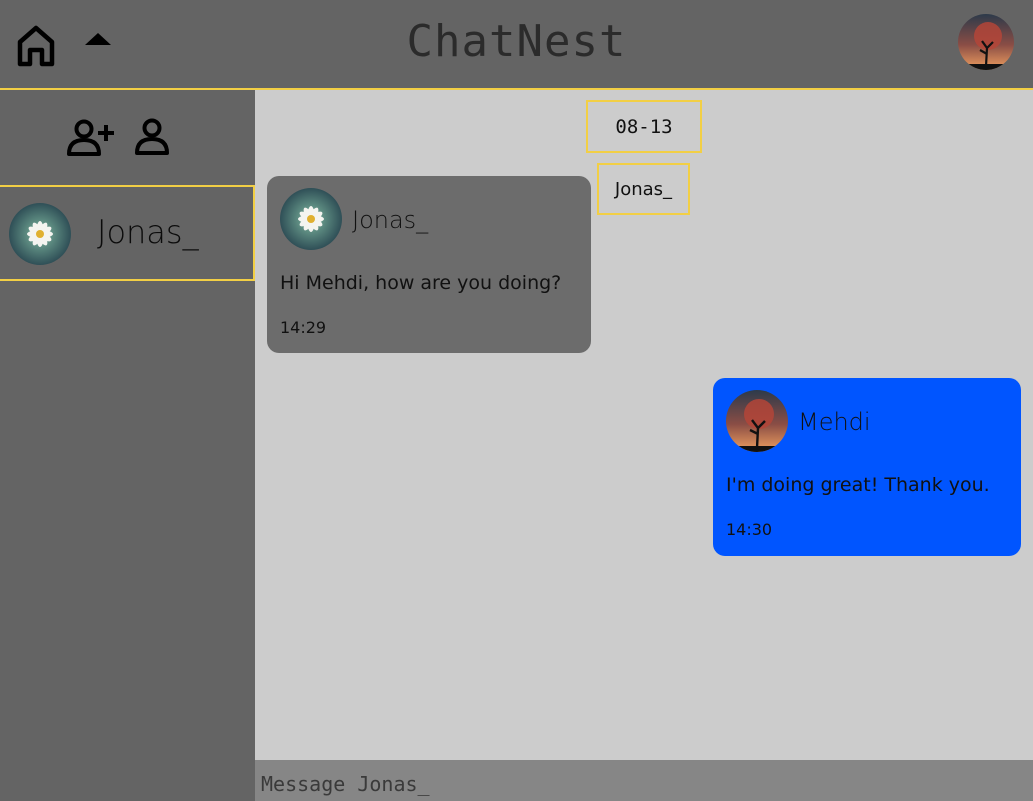 The width and height of the screenshot is (1033, 801). I want to click on contact-name: Jonas_, so click(148, 232).